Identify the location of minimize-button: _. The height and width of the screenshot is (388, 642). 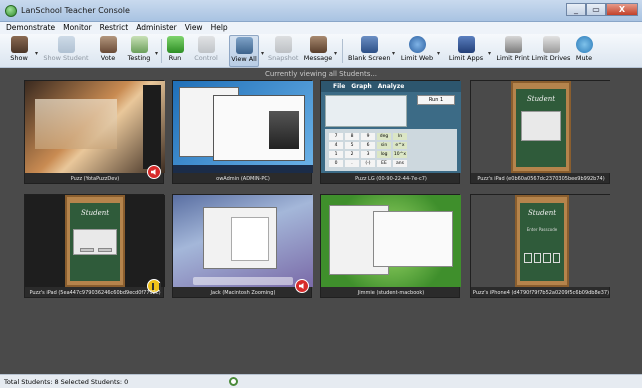
(576, 9).